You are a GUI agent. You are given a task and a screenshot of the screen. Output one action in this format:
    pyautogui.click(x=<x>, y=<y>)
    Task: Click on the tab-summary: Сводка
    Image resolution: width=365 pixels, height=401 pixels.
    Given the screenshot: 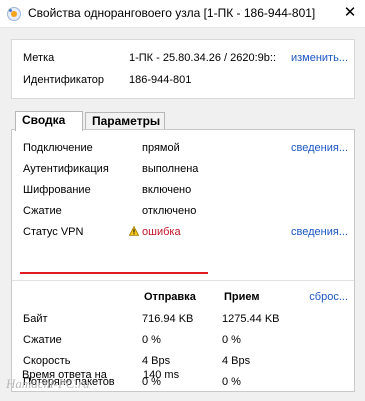 What is the action you would take?
    pyautogui.click(x=49, y=121)
    